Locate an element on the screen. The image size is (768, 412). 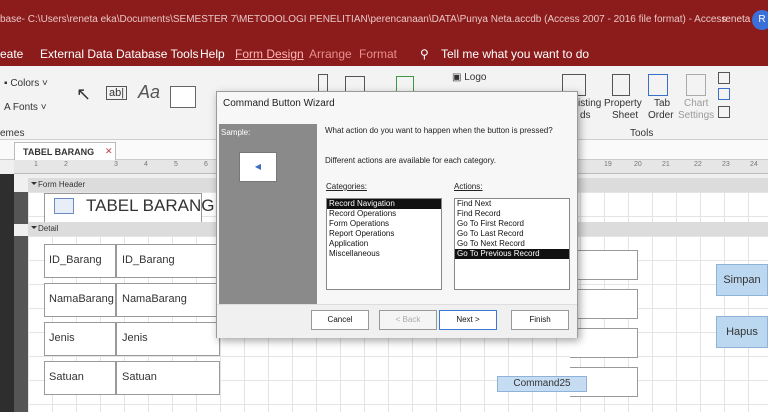
hapus-button: Hapus is located at coordinates (742, 332).